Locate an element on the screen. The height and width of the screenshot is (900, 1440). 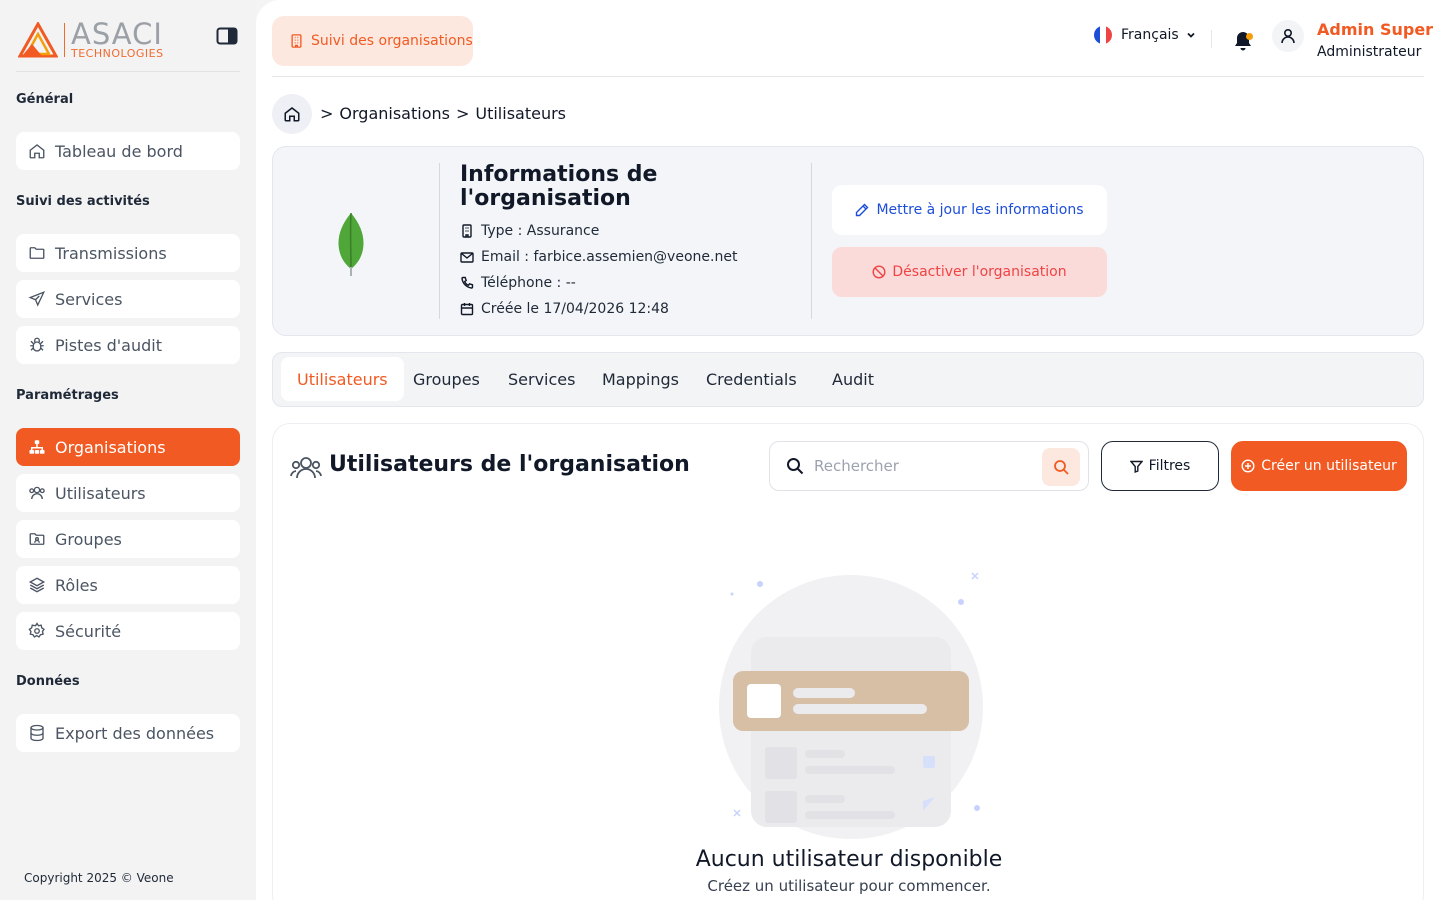
filter-icon is located at coordinates (1136, 466).